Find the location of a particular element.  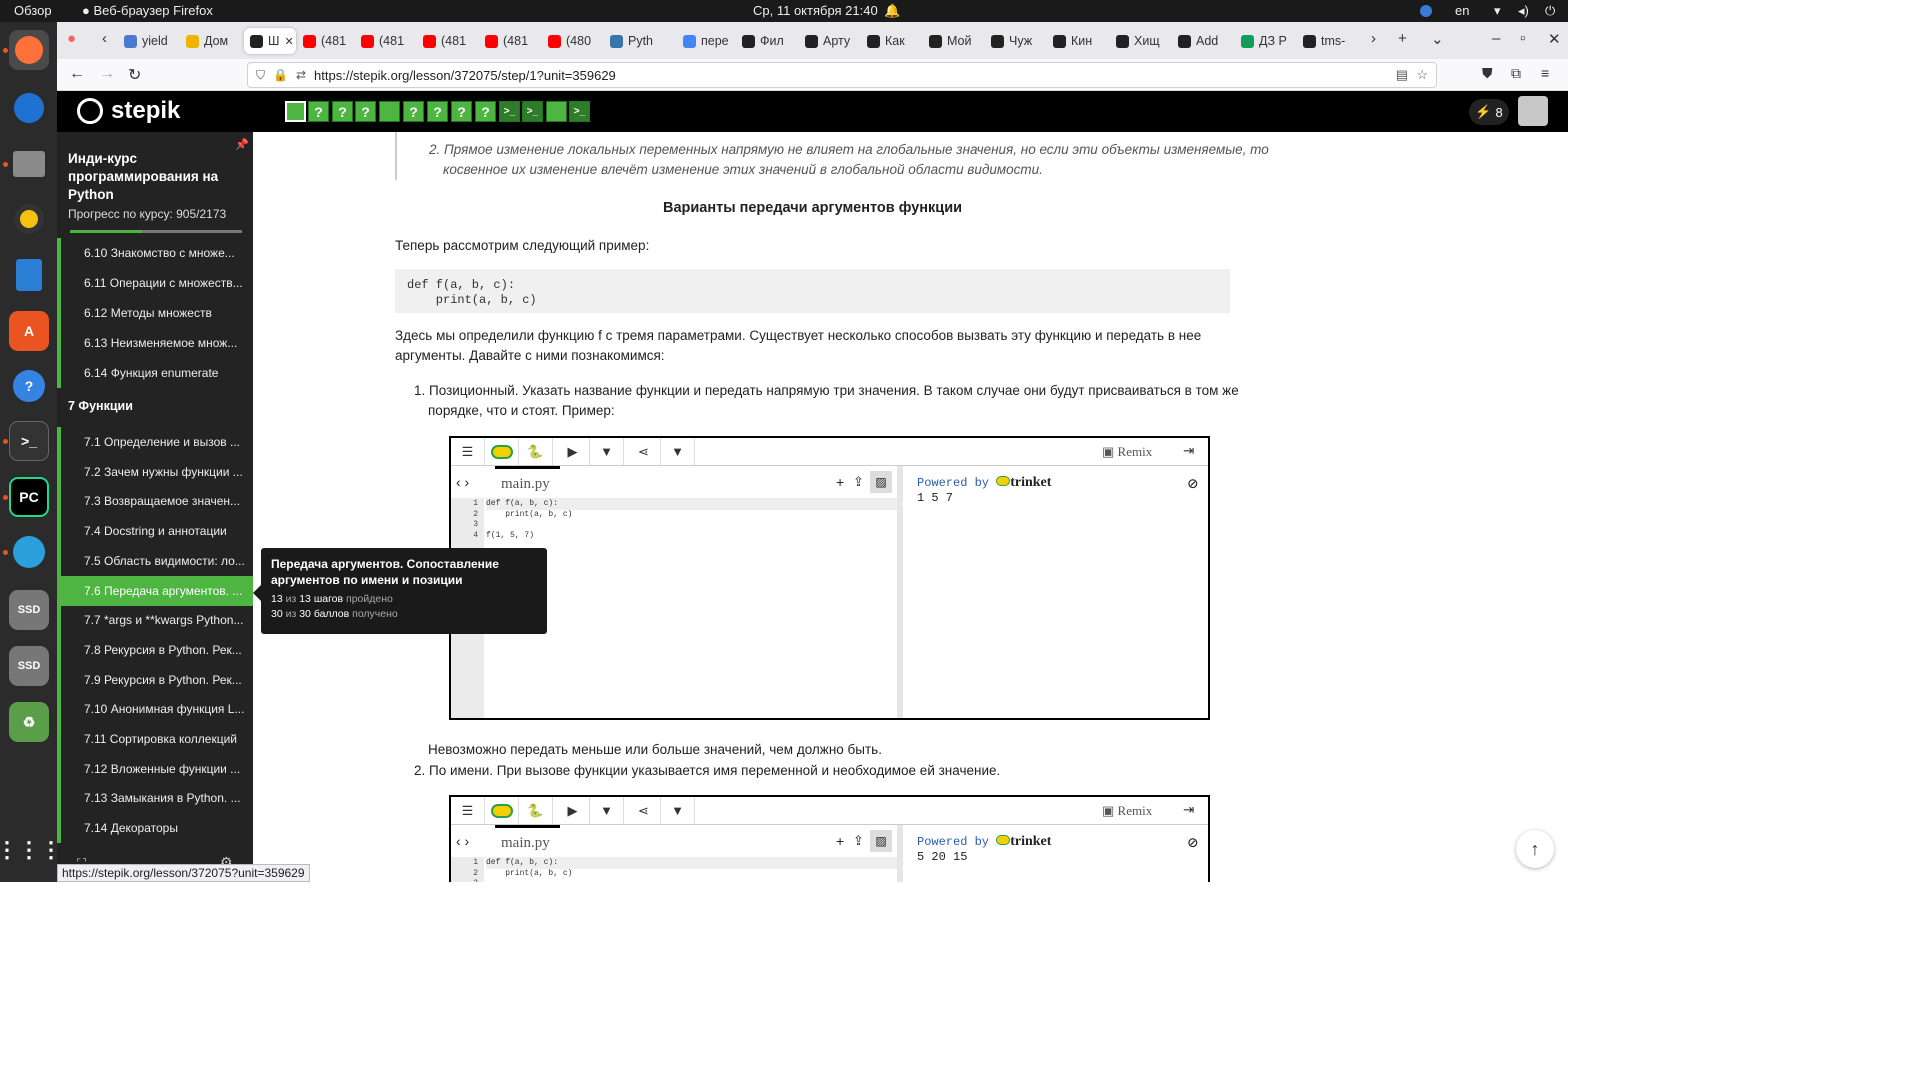

pycharm-icon: PC is located at coordinates (29, 497).